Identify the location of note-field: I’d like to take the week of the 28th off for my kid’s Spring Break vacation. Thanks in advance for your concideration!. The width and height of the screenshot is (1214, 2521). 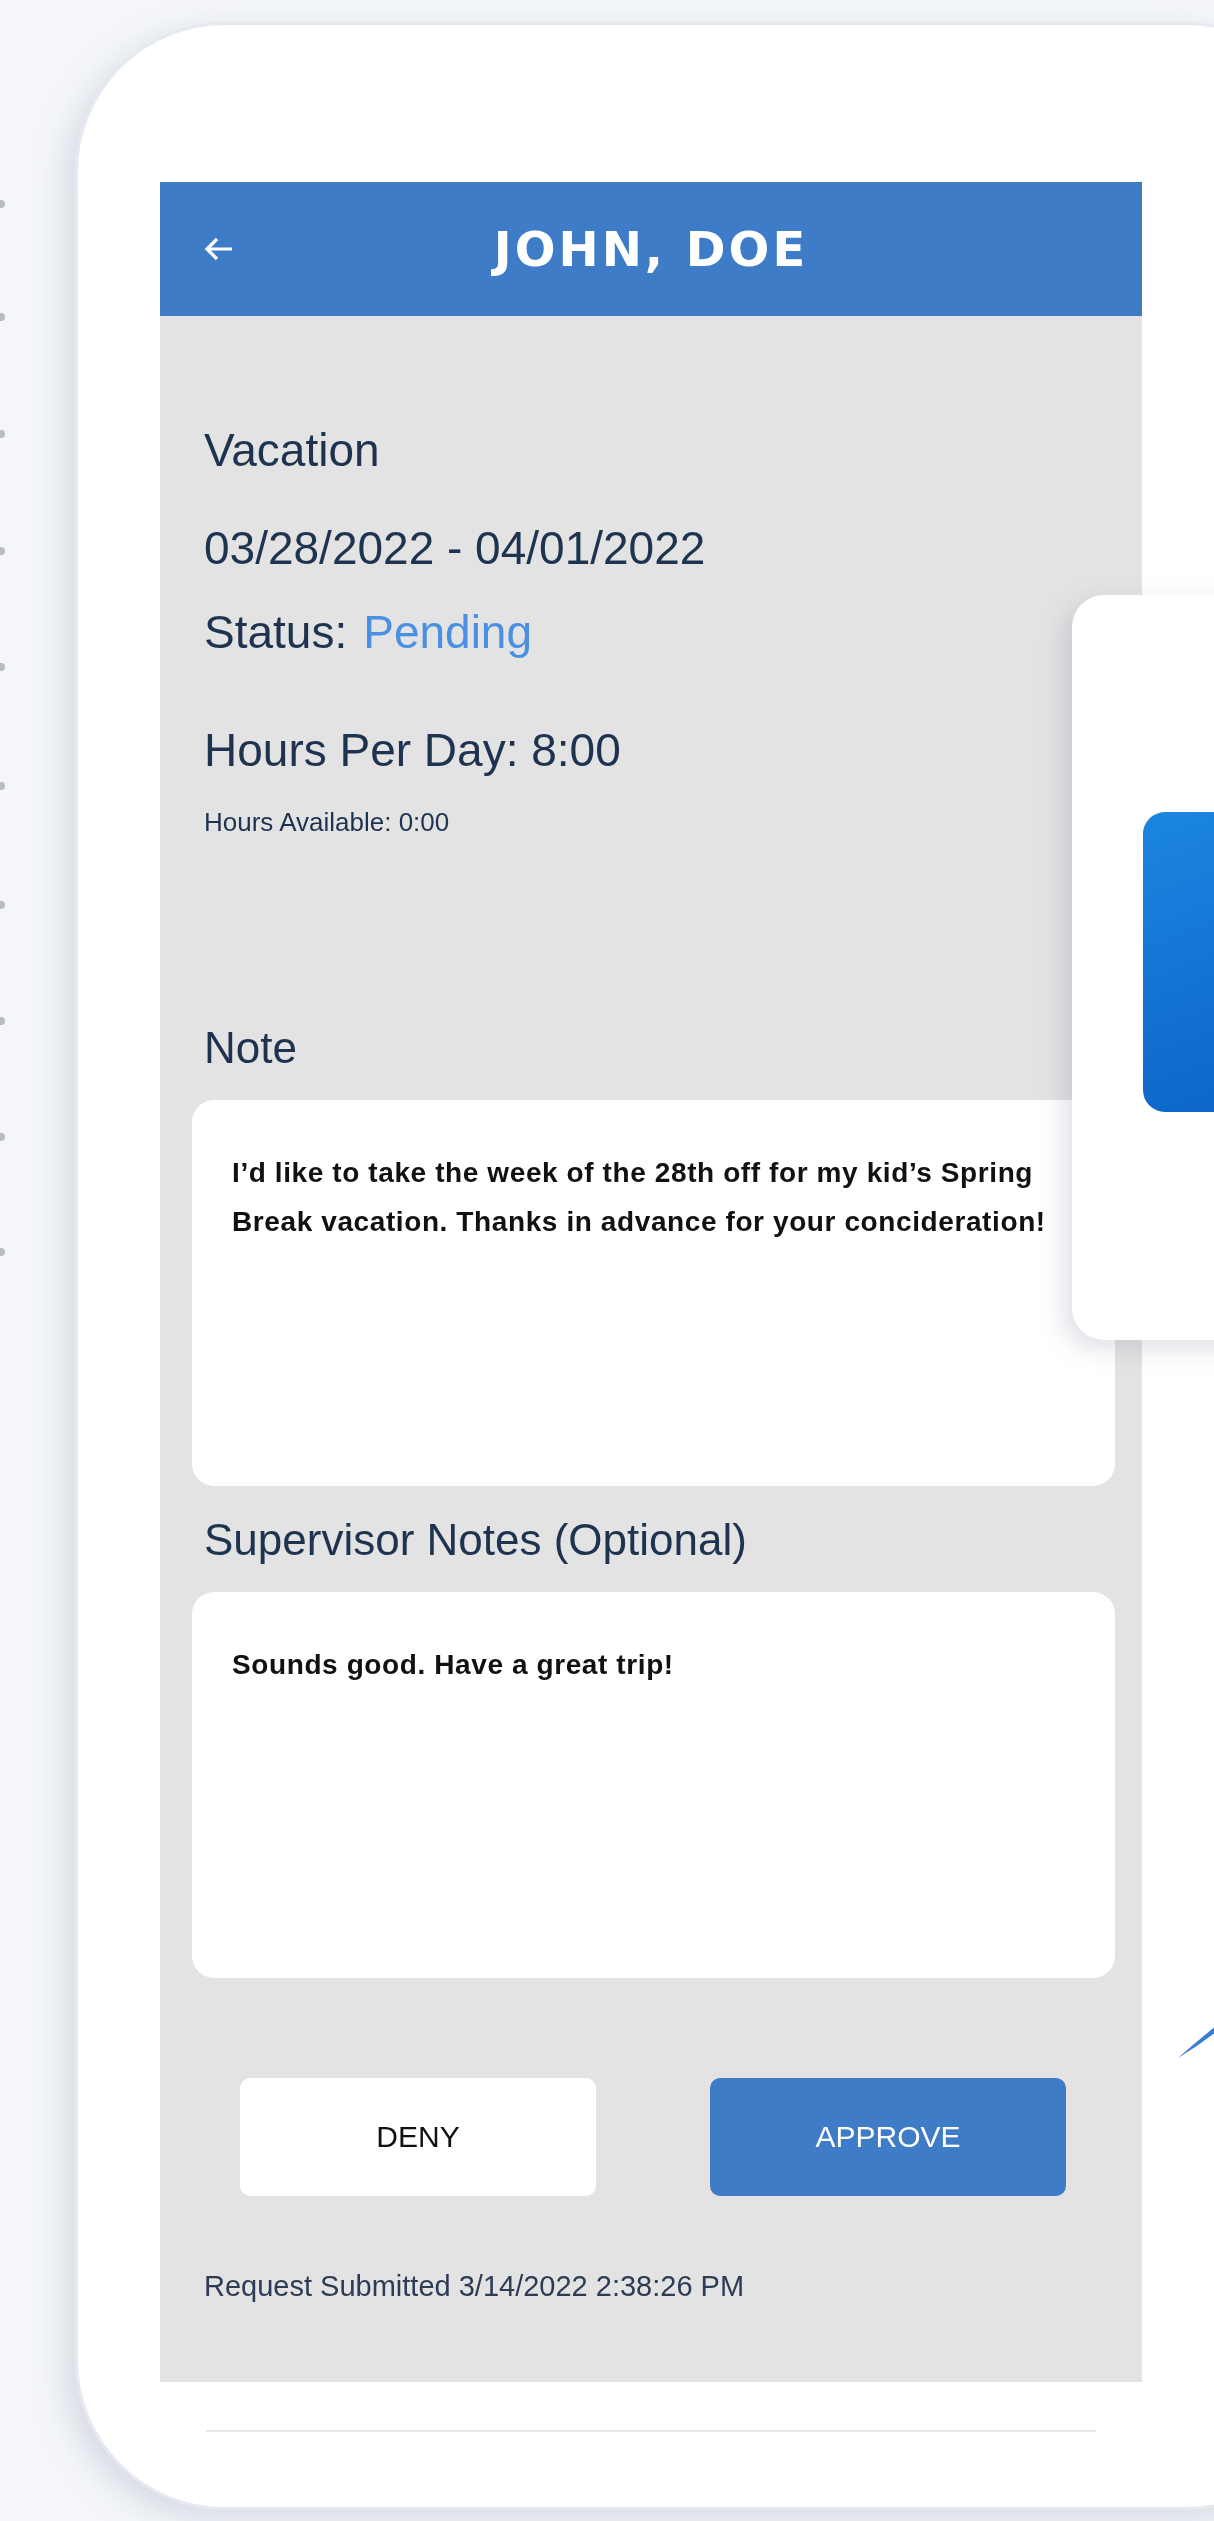
(653, 1293).